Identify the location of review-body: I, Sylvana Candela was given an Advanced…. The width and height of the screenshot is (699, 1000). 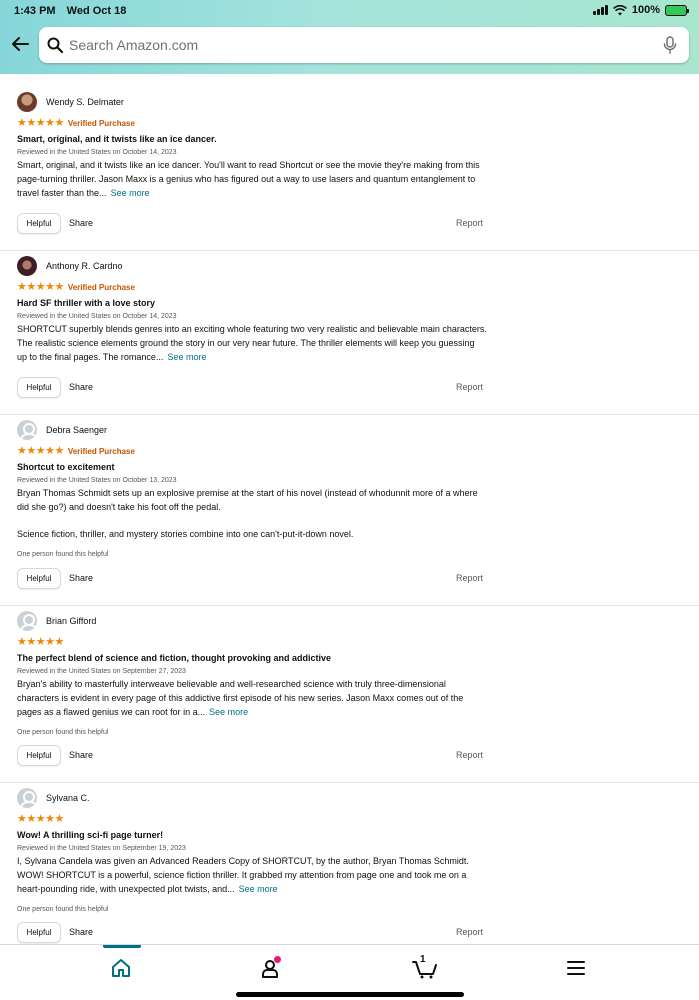
(252, 875).